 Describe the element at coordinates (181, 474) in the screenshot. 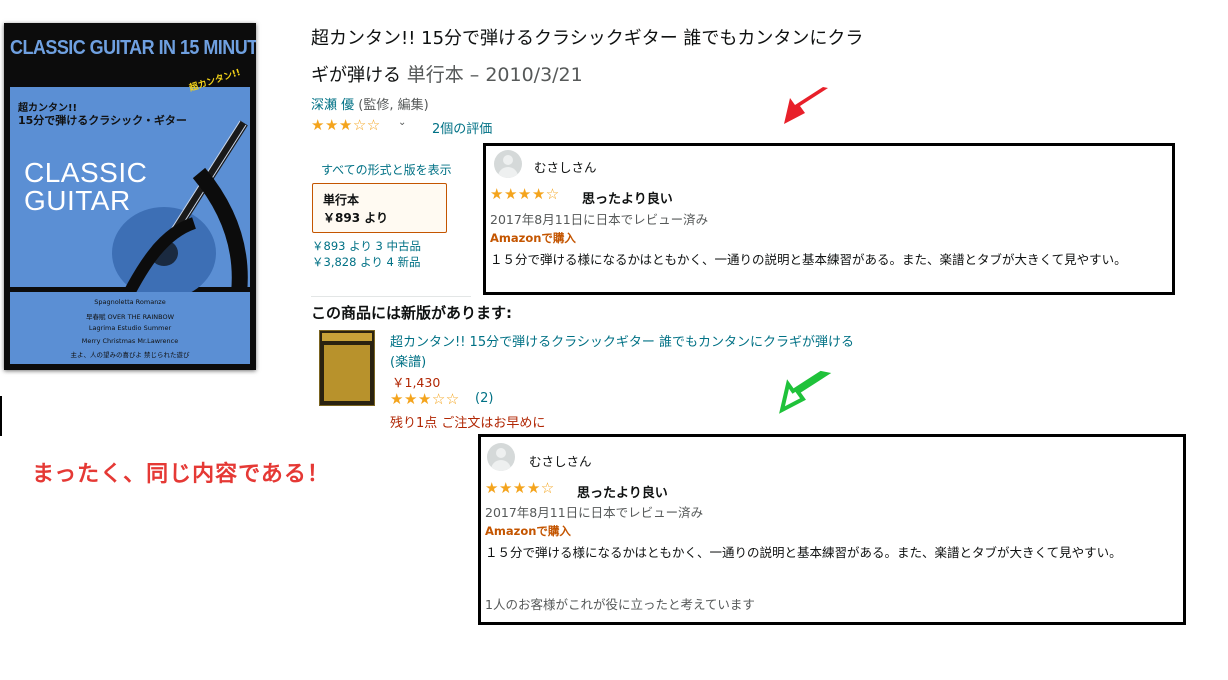

I see `annotation-text: まったく、同じ内容である！` at that location.